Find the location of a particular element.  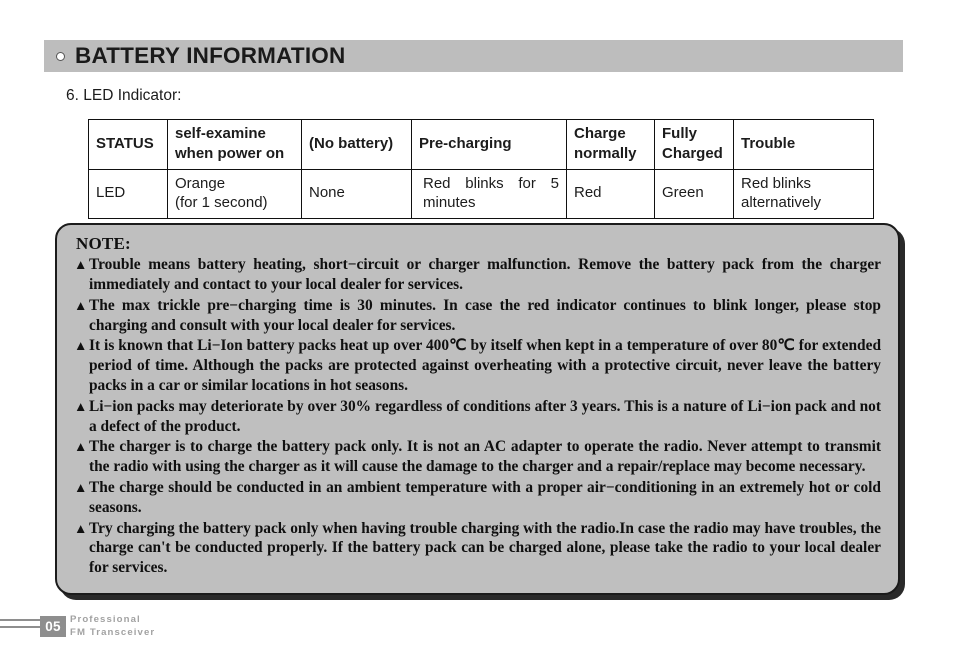

cell-pre-charging-text: Red blinks for 5 minutes is located at coordinates (491, 193).